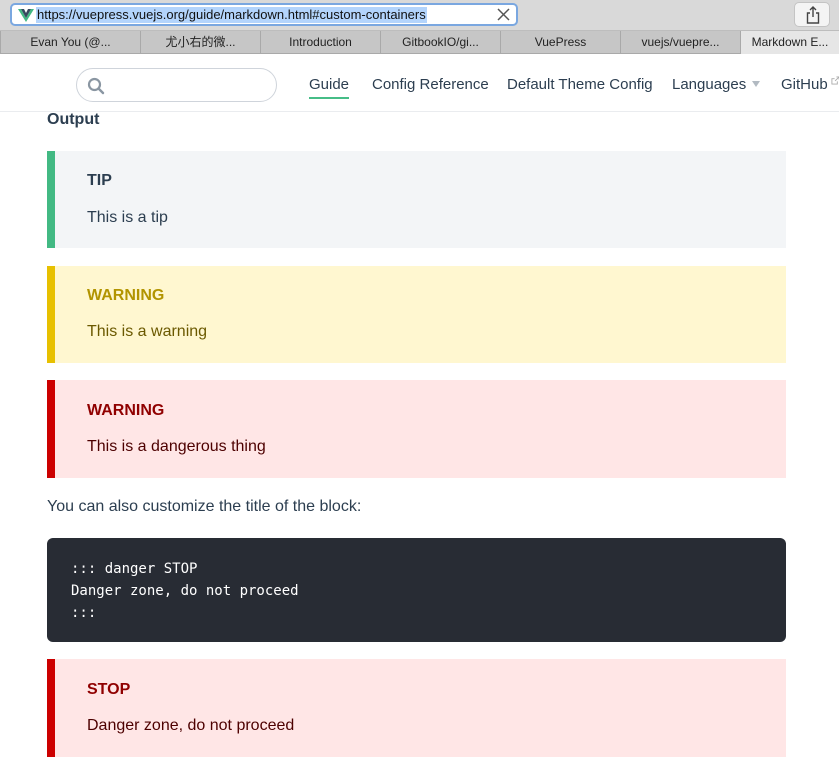 This screenshot has height=770, width=839. Describe the element at coordinates (185, 591) in the screenshot. I see `code-line: Danger zone, do not proceed` at that location.